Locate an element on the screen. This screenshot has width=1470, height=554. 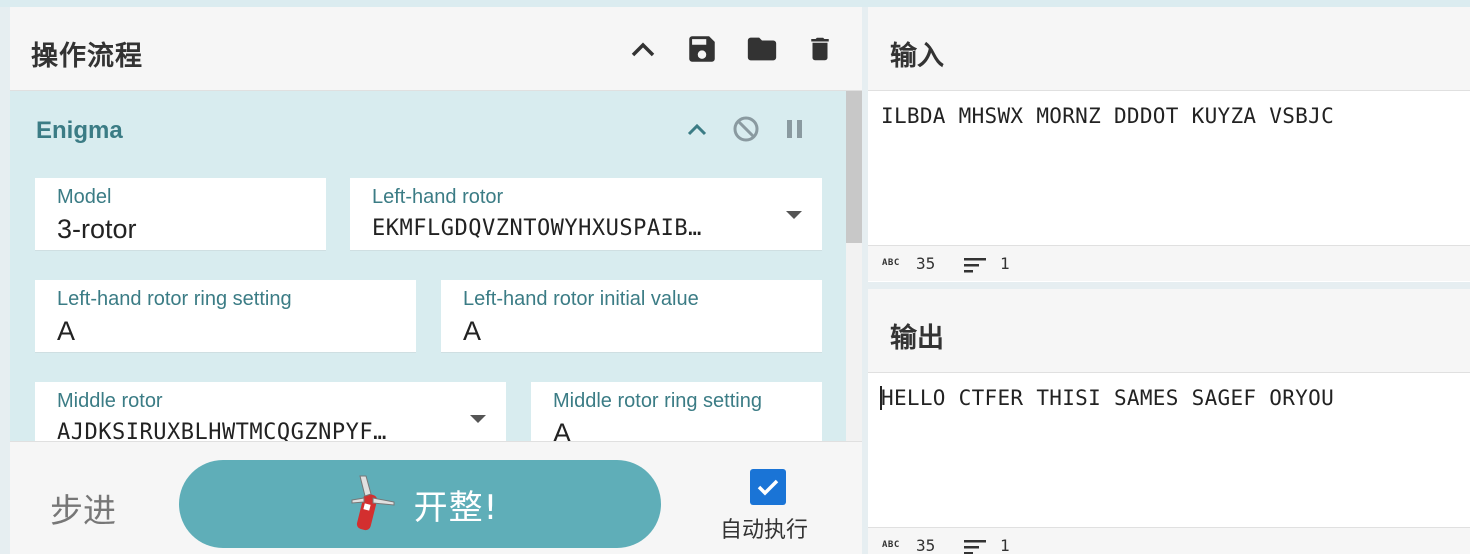
left-initial-value-field: Left-hand rotor initial value A is located at coordinates (631, 316).